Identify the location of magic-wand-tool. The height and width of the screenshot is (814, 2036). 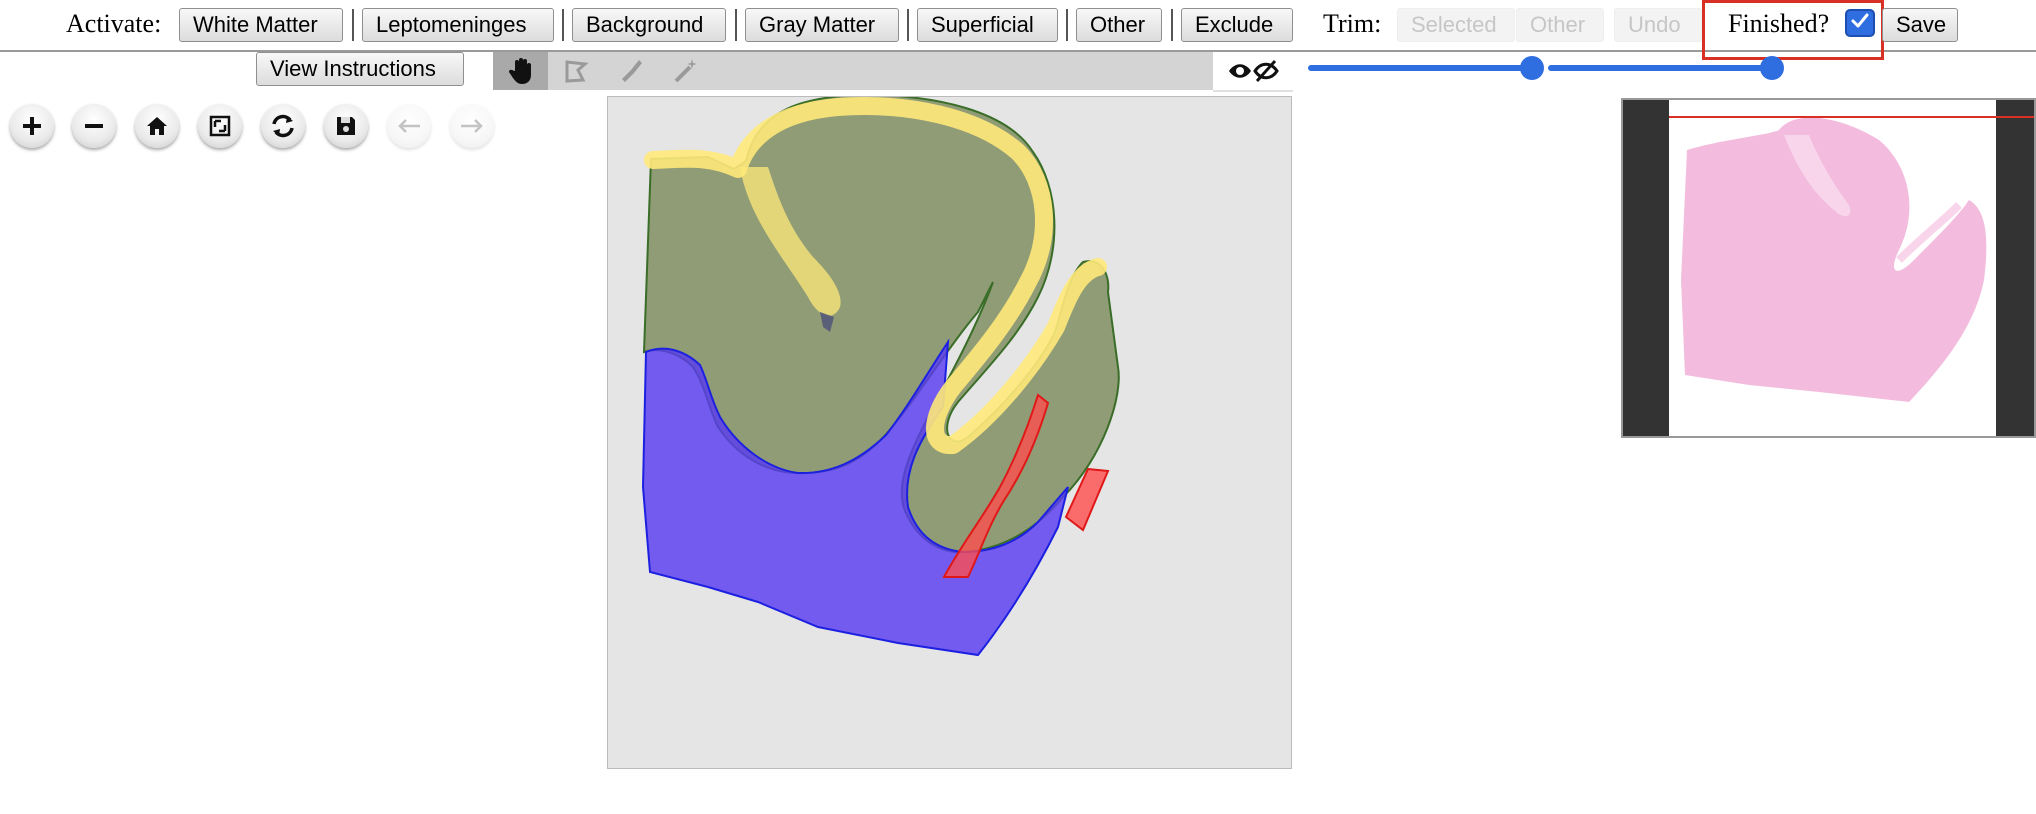
(685, 71).